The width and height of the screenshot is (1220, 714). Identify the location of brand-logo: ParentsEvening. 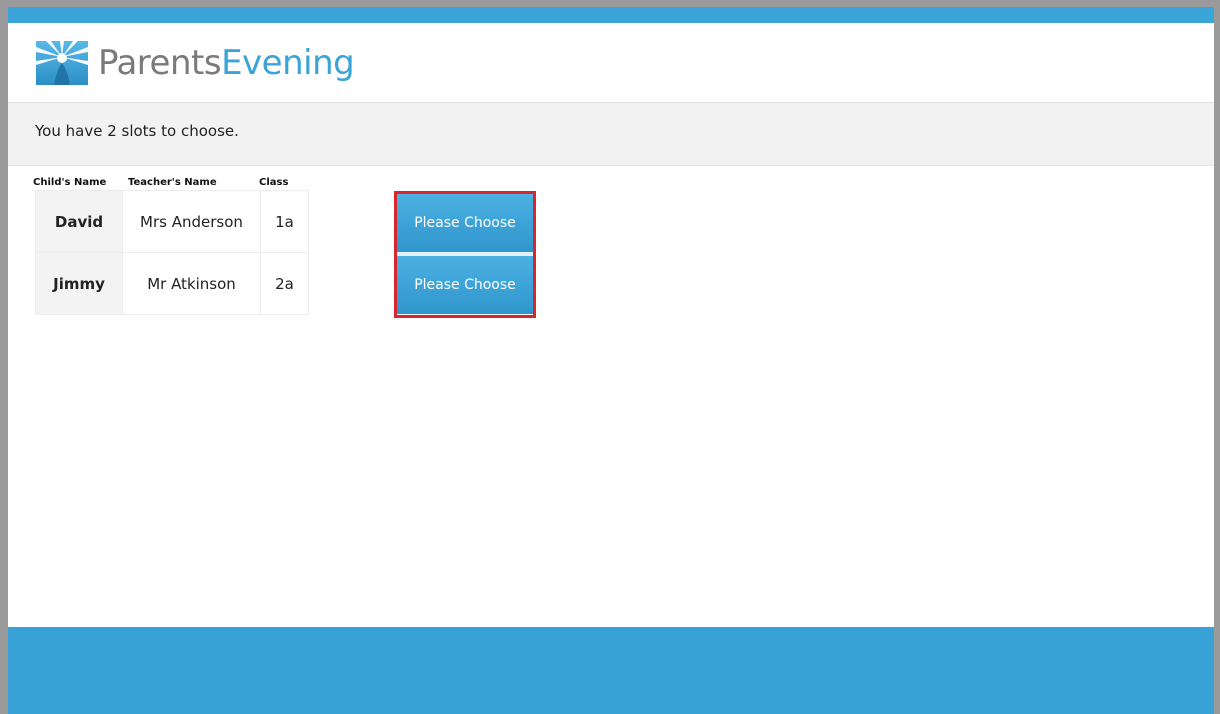
(195, 63).